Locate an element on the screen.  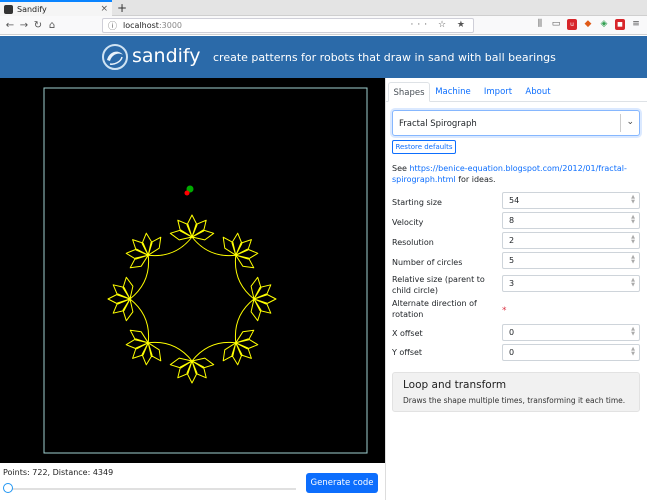
back-button: ← is located at coordinates (10, 25).